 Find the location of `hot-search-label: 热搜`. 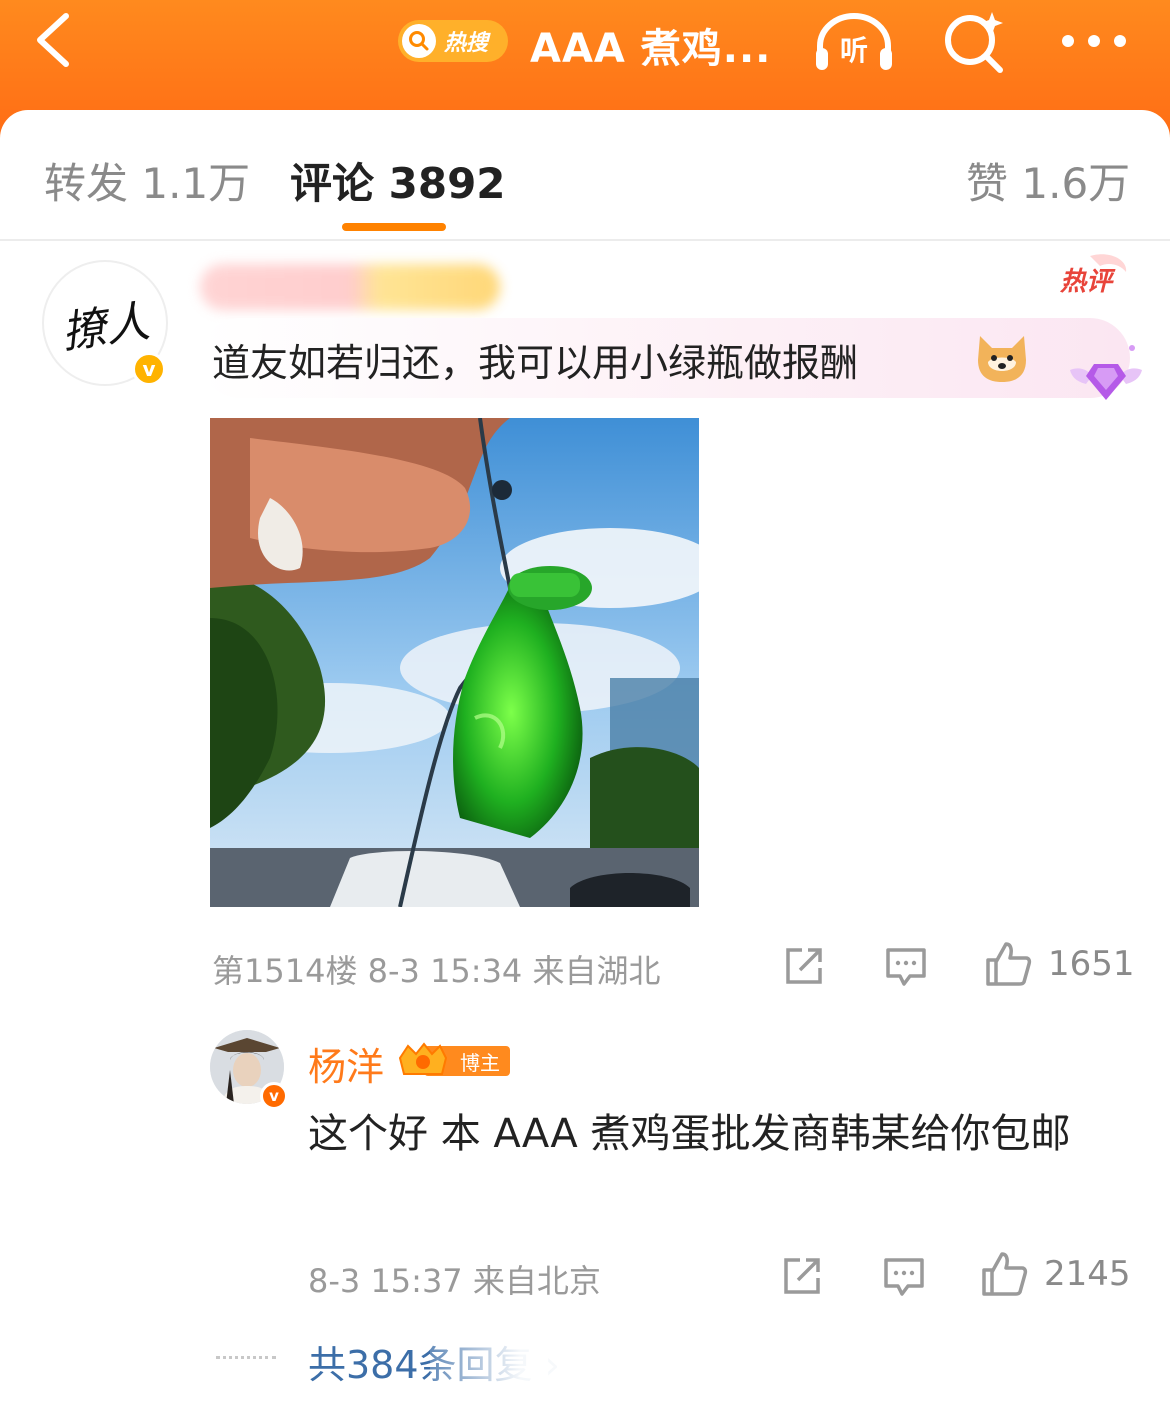

hot-search-label: 热搜 is located at coordinates (466, 43).